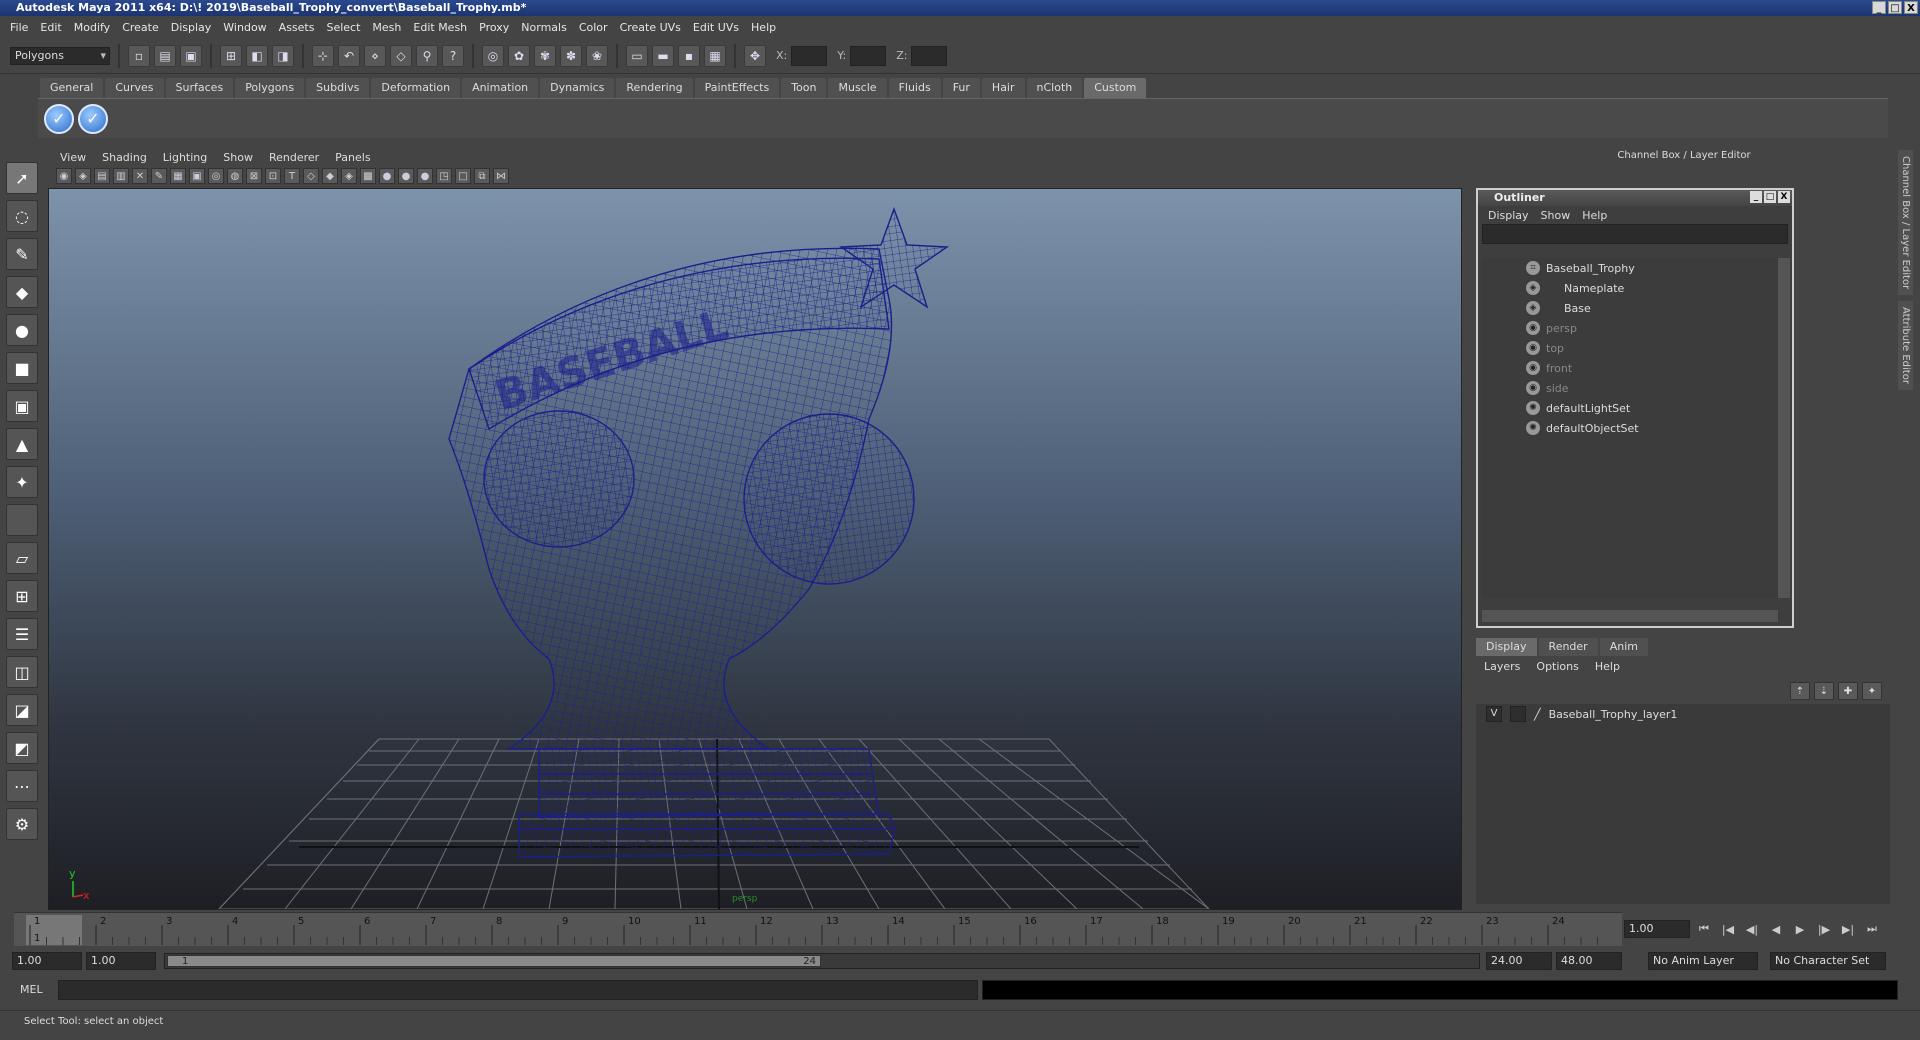 This screenshot has width=1920, height=1040. I want to click on playback-end-field: 24.00, so click(1519, 961).